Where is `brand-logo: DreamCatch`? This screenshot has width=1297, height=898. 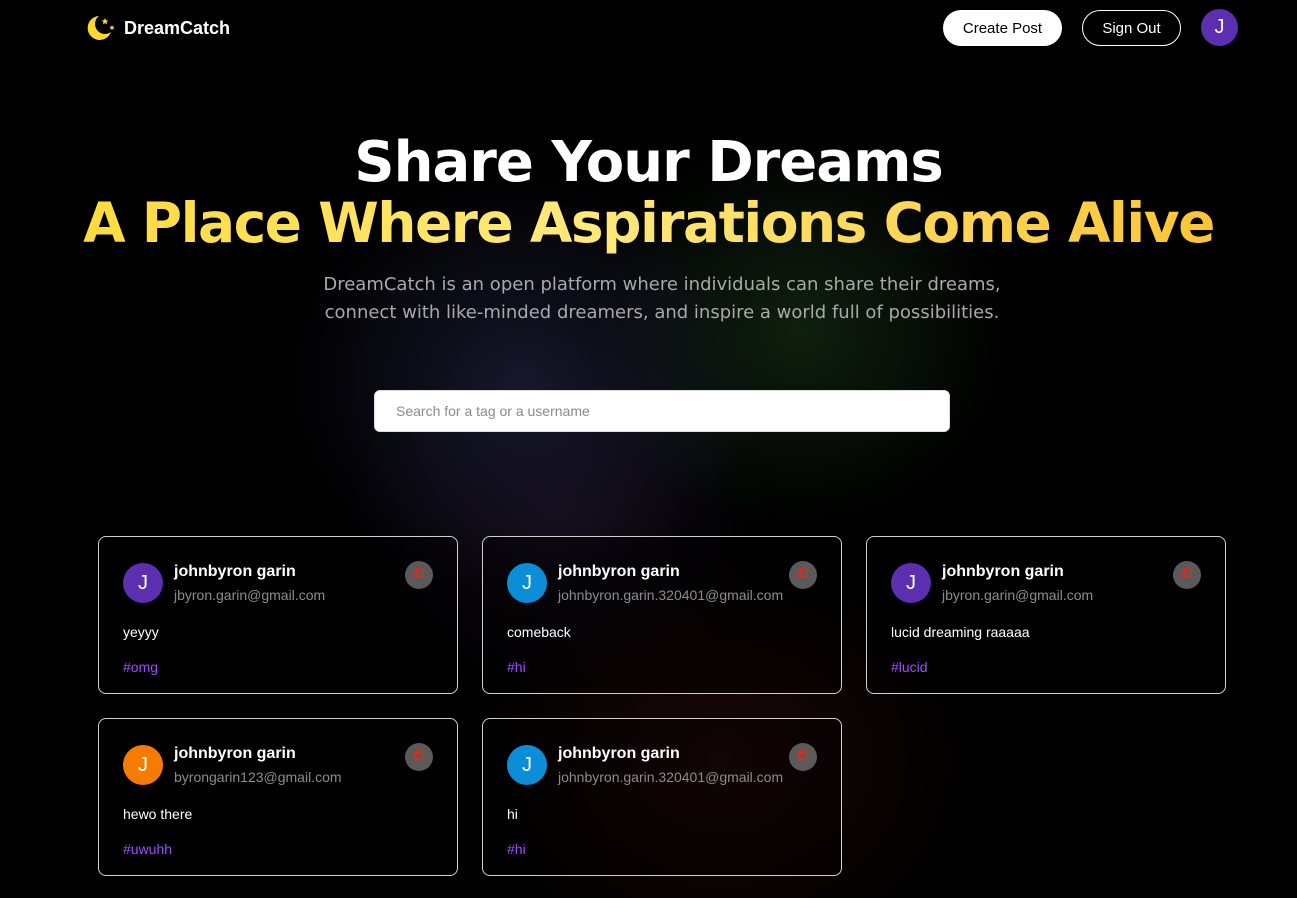 brand-logo: DreamCatch is located at coordinates (157, 28).